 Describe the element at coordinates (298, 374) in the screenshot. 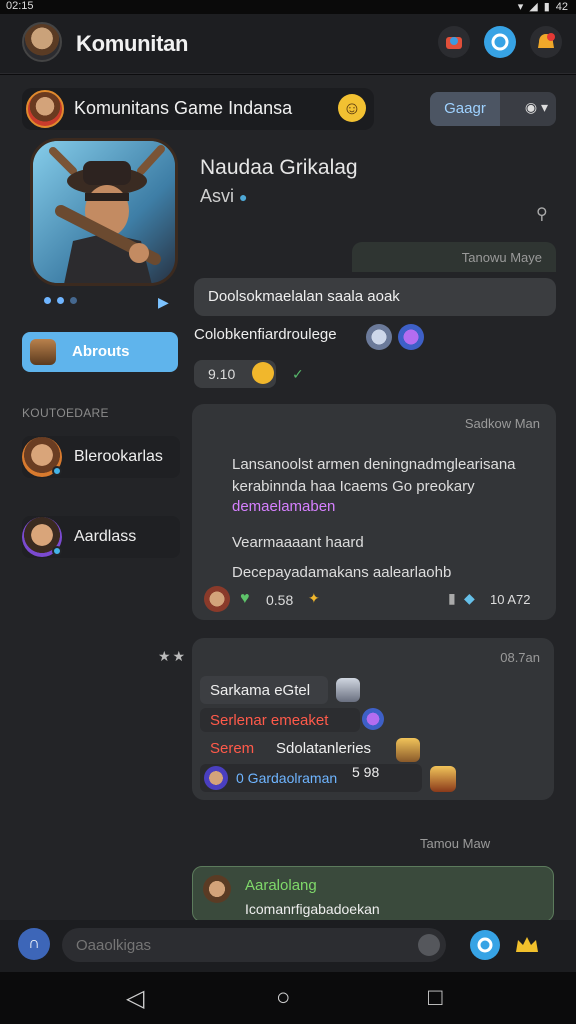

I see `check-icon: ✓` at that location.